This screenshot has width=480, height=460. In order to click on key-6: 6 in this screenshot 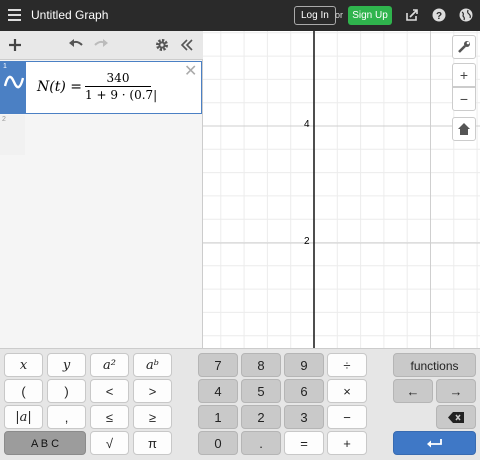, I will do `click(304, 391)`.